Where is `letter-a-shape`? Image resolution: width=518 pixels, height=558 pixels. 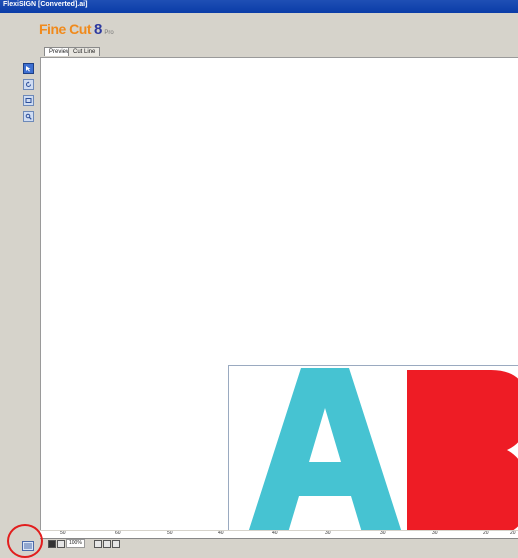 letter-a-shape is located at coordinates (325, 449).